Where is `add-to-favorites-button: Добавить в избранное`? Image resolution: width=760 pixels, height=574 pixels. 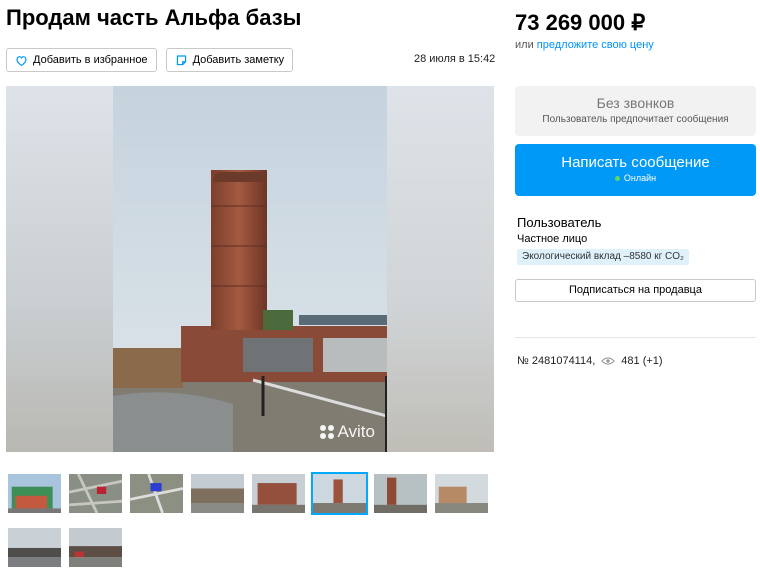
add-to-favorites-button: Добавить в избранное is located at coordinates (81, 60).